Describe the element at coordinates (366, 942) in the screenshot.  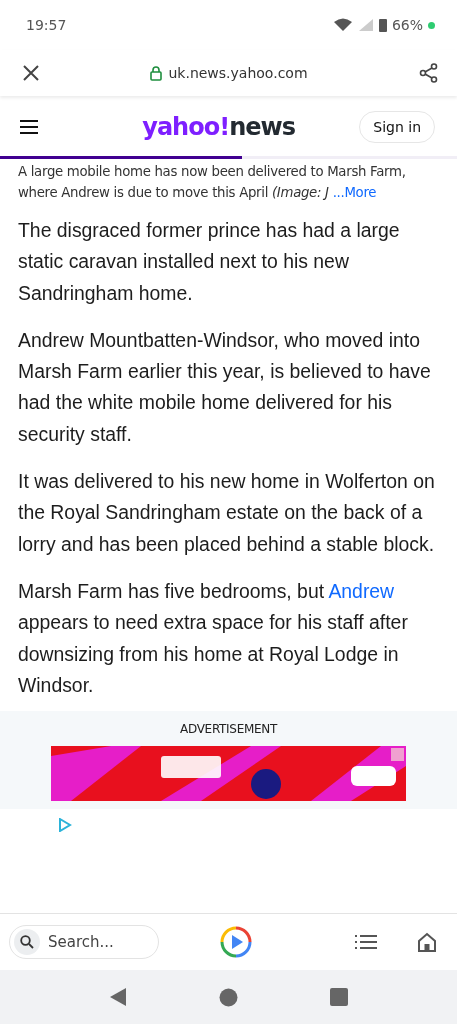
I see `list-icon` at that location.